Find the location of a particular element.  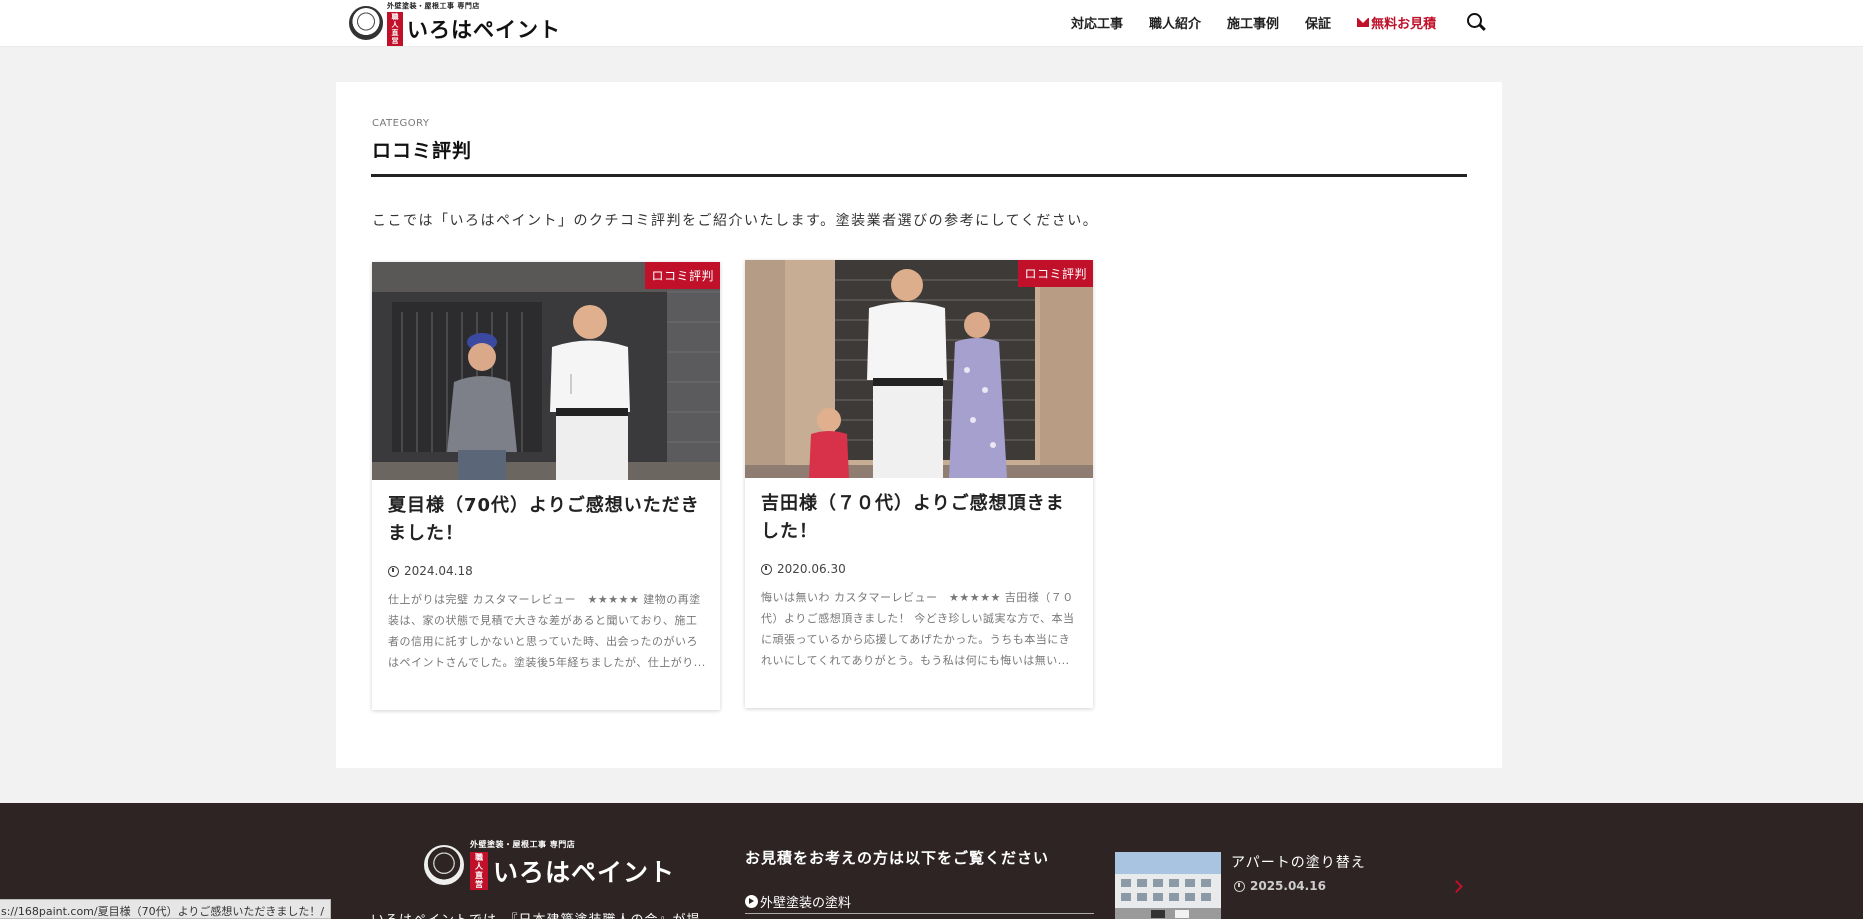

estimate-label: 無料お見積 is located at coordinates (1404, 24).